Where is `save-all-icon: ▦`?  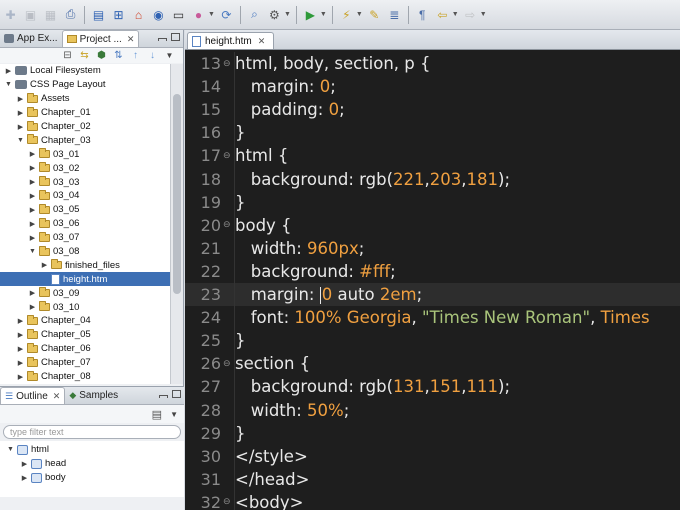
save-all-icon: ▦ is located at coordinates (50, 14).